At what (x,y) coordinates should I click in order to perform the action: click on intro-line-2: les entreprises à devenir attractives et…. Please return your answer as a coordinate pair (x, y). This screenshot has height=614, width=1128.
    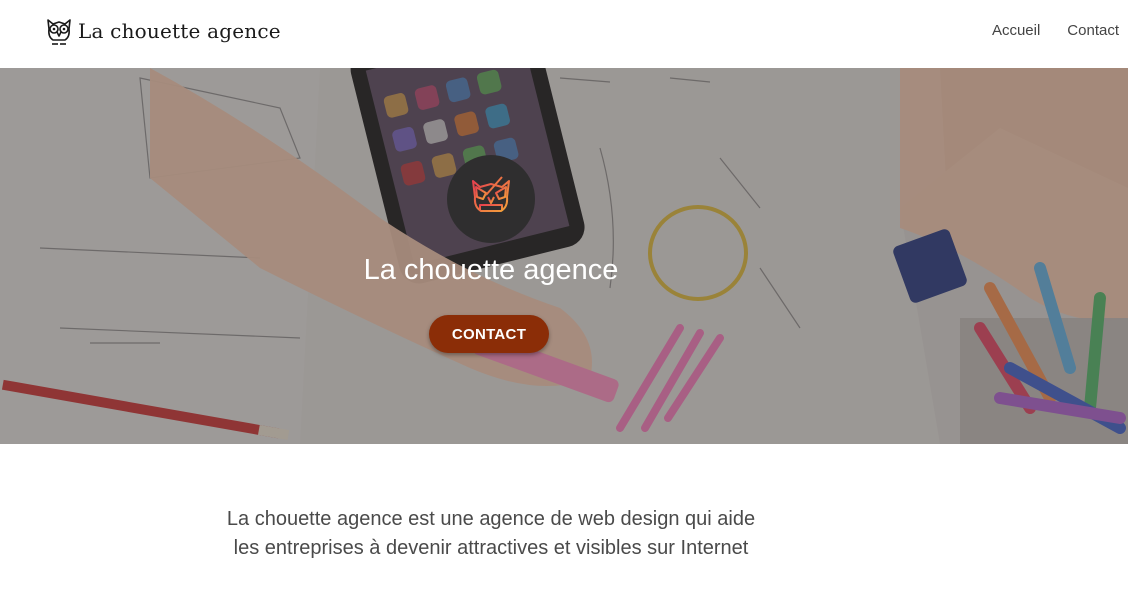
    Looking at the image, I should click on (491, 548).